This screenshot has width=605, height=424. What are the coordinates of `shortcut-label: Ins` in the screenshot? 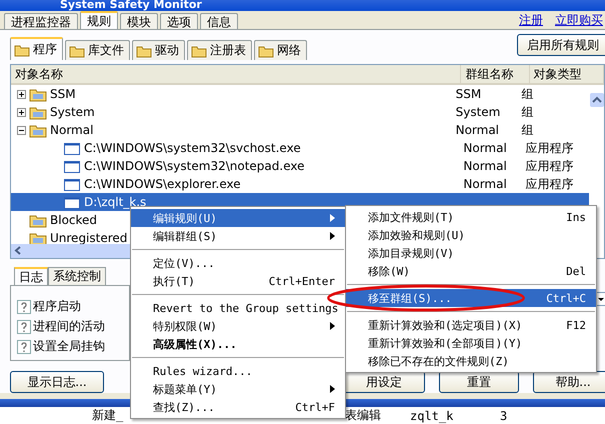 It's located at (576, 217).